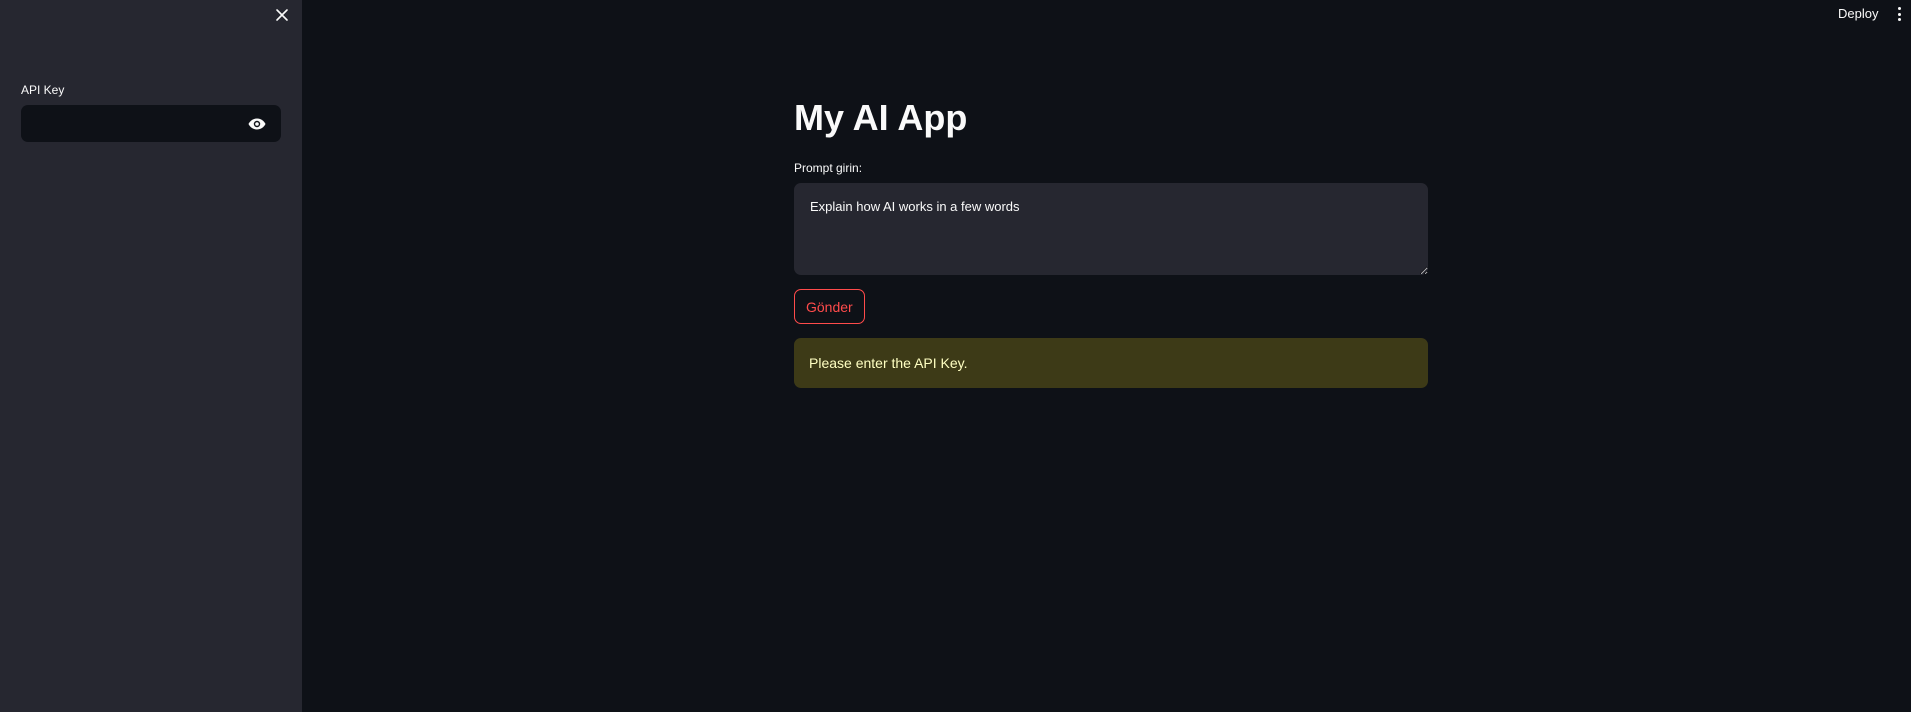 This screenshot has height=712, width=1911. I want to click on close-sidebar-button, so click(282, 15).